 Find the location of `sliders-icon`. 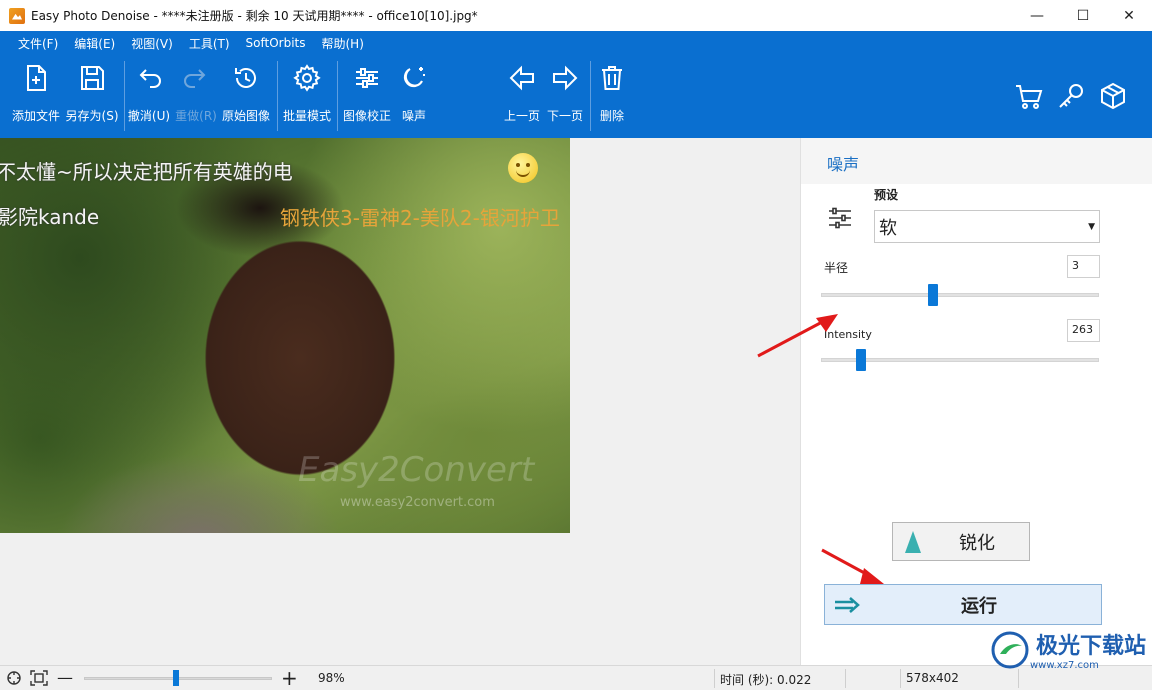

sliders-icon is located at coordinates (367, 78).